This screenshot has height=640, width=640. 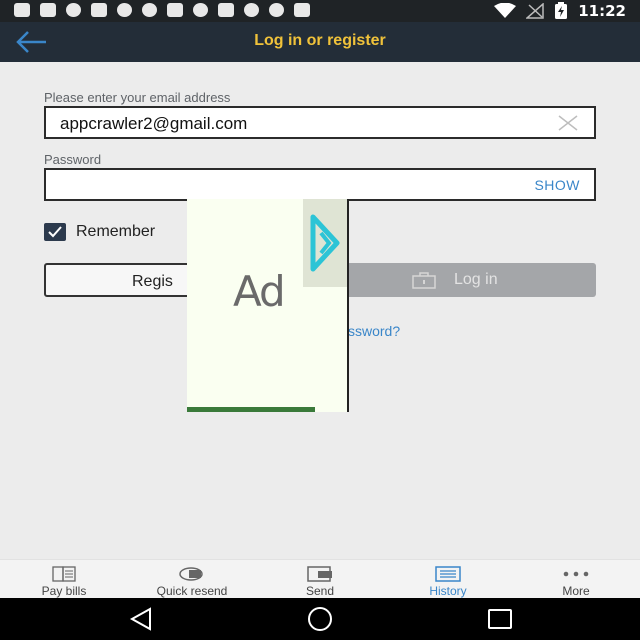 What do you see at coordinates (276, 10) in the screenshot?
I see `cluster-icon` at bounding box center [276, 10].